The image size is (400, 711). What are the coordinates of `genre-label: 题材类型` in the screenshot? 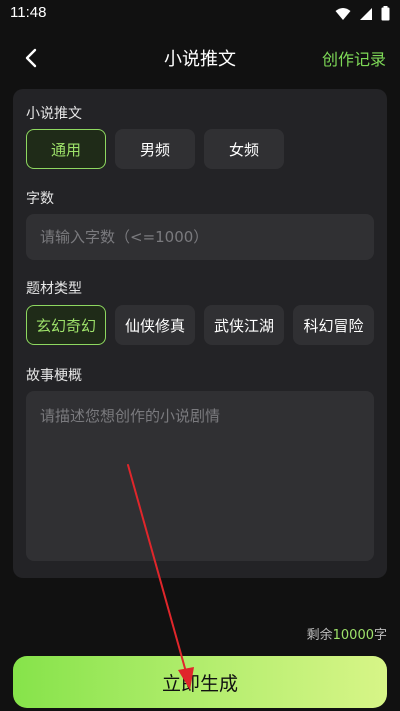 It's located at (54, 289).